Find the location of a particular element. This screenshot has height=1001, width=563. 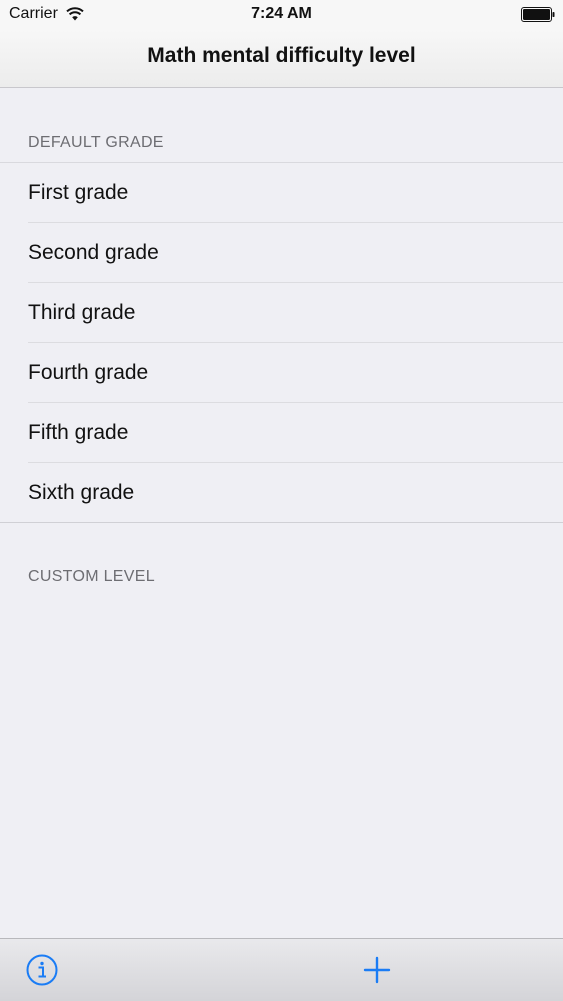

battery-icon is located at coordinates (538, 14).